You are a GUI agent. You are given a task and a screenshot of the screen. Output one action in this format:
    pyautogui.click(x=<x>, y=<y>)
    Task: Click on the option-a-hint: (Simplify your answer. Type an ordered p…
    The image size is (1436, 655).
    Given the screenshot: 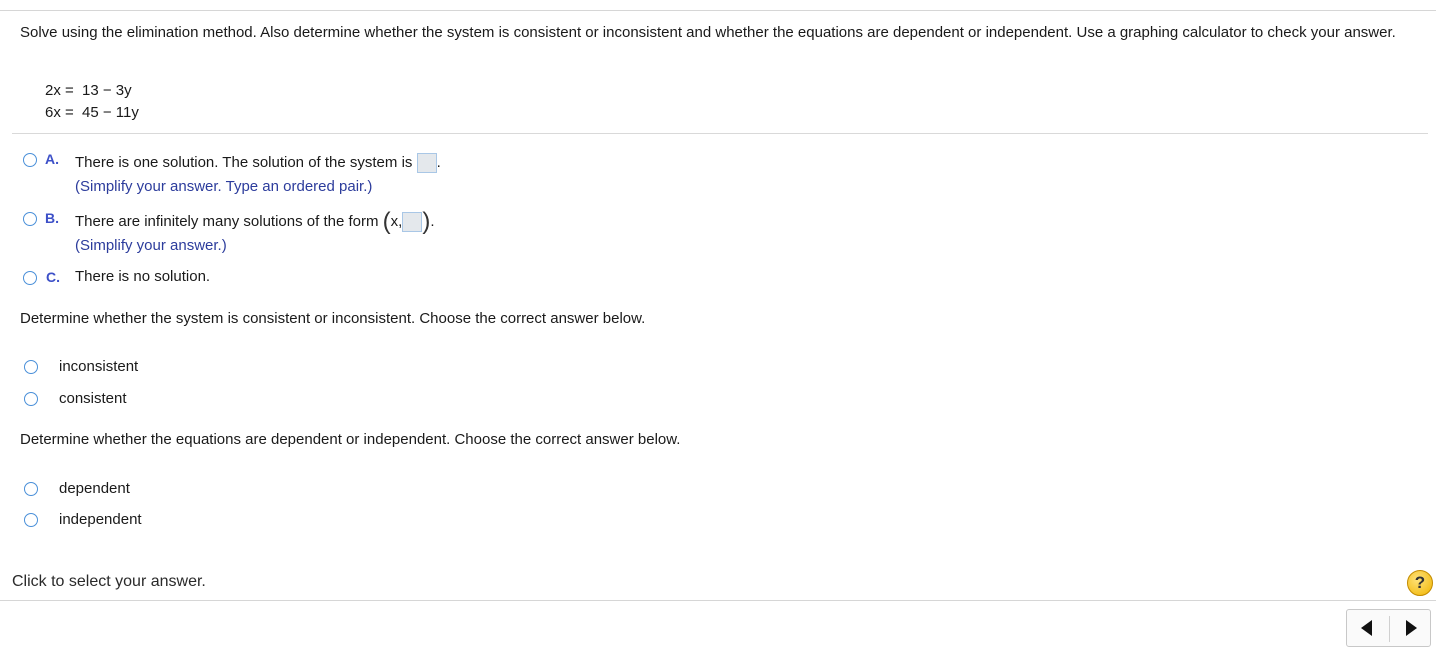 What is the action you would take?
    pyautogui.click(x=224, y=186)
    